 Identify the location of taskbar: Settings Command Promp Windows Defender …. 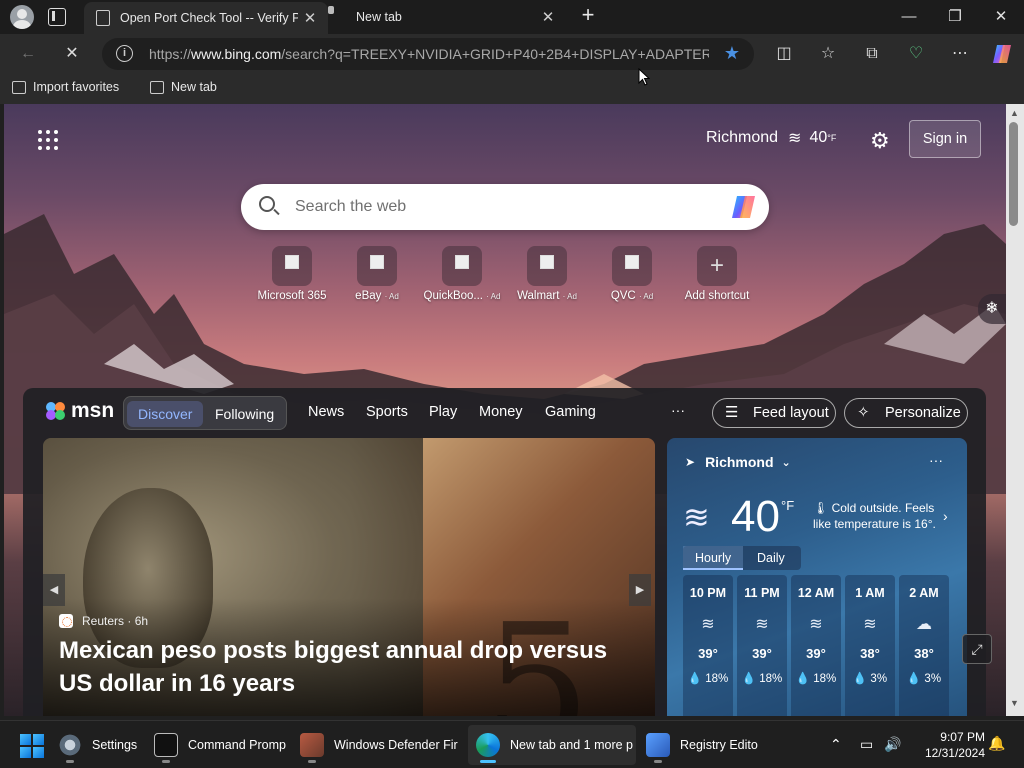
(512, 744).